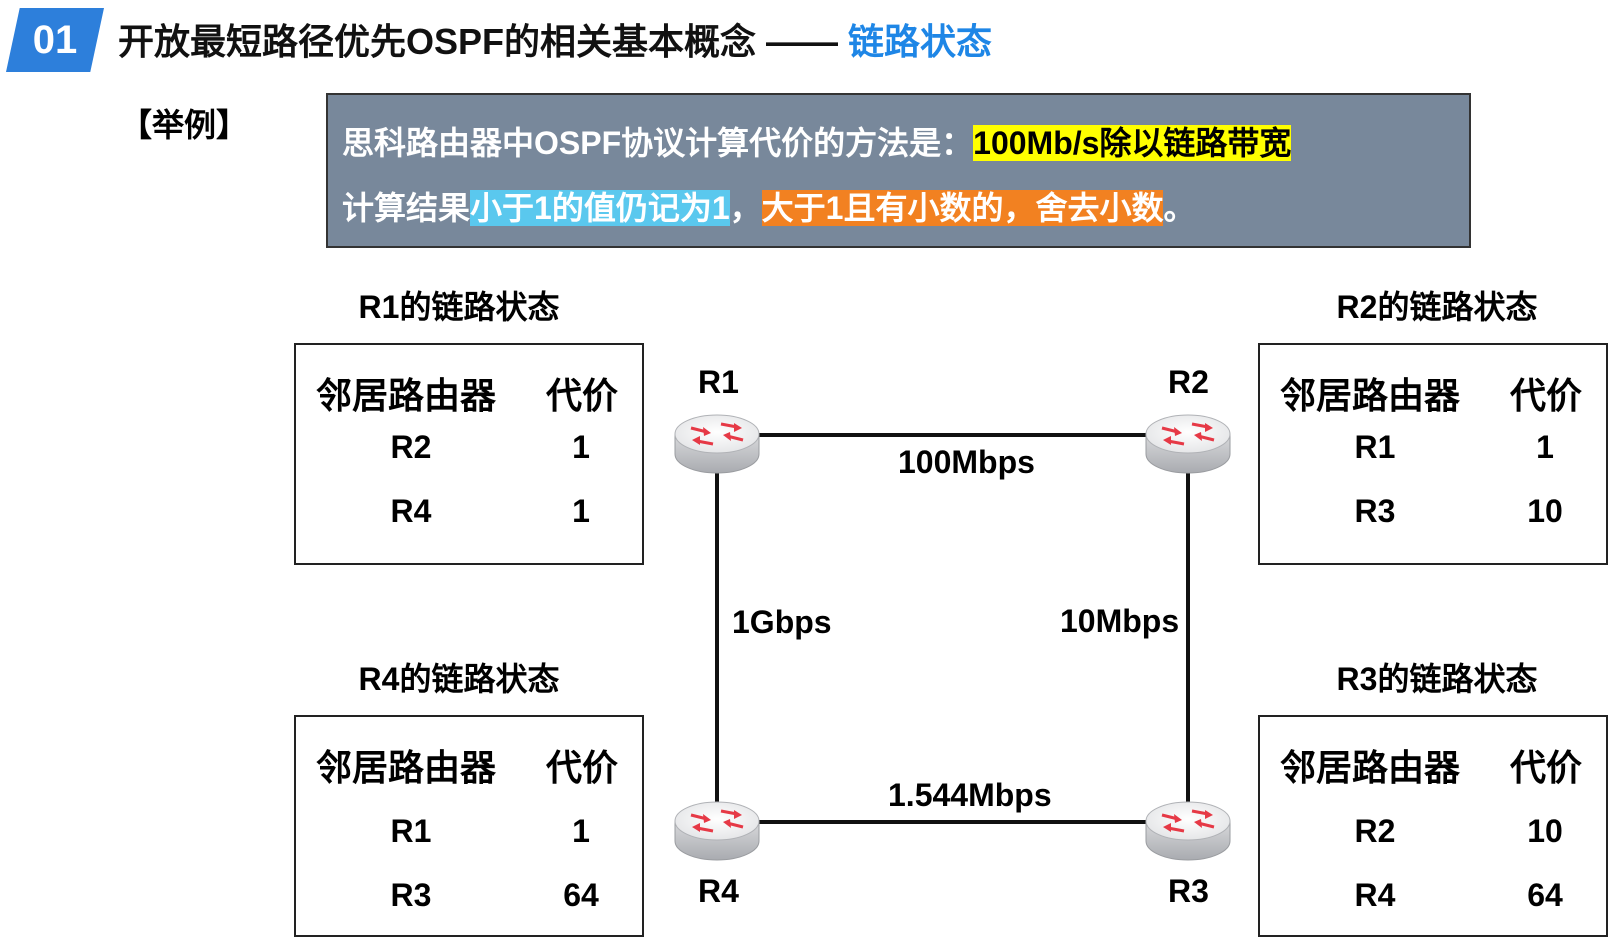  I want to click on router-label-r2: R2, so click(1188, 382).